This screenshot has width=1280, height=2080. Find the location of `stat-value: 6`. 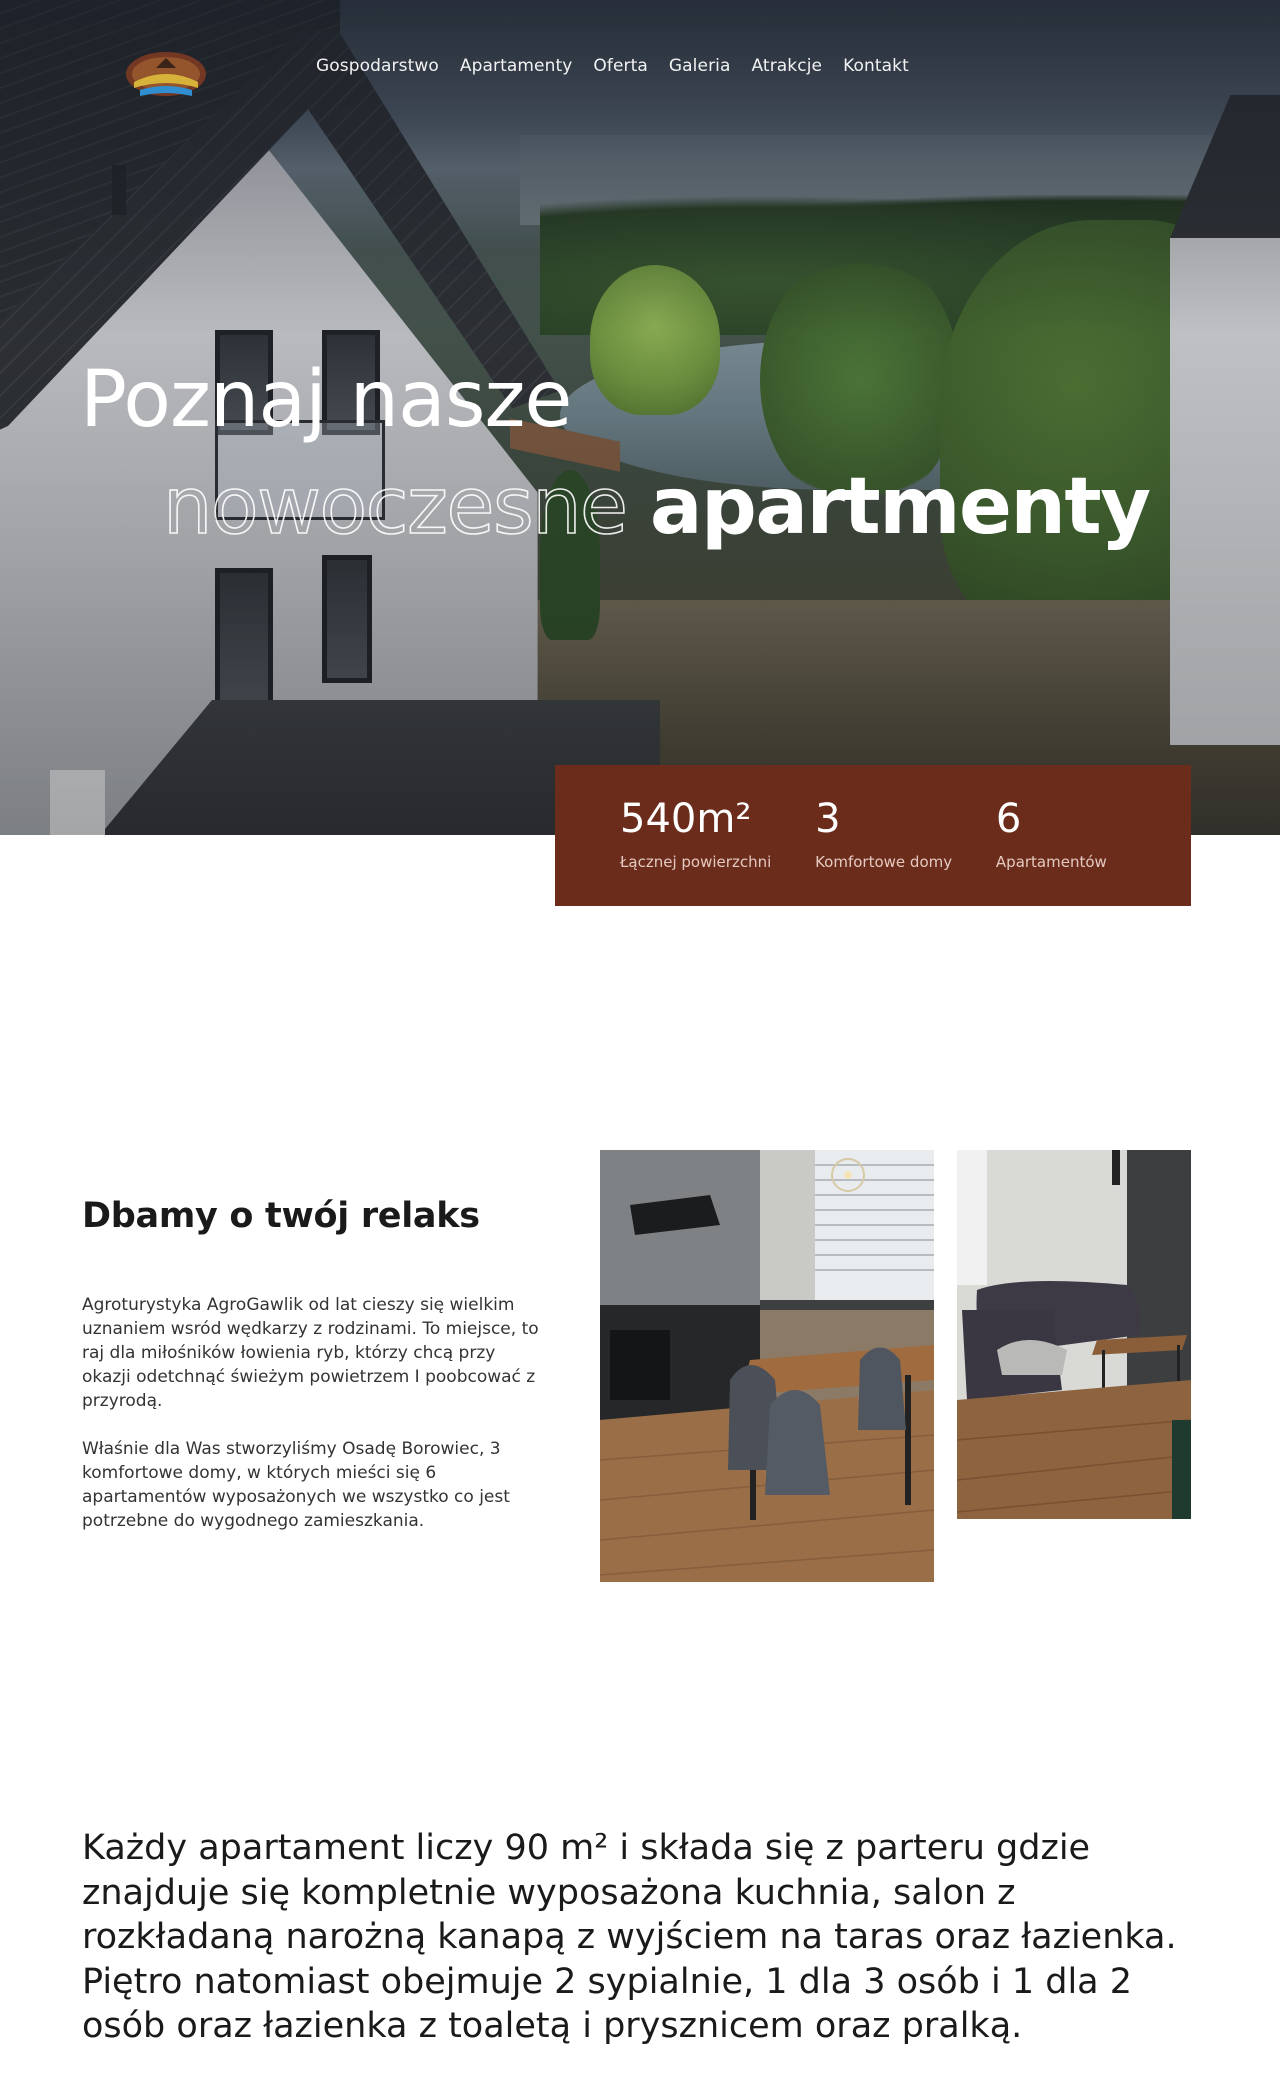

stat-value: 6 is located at coordinates (1008, 819).